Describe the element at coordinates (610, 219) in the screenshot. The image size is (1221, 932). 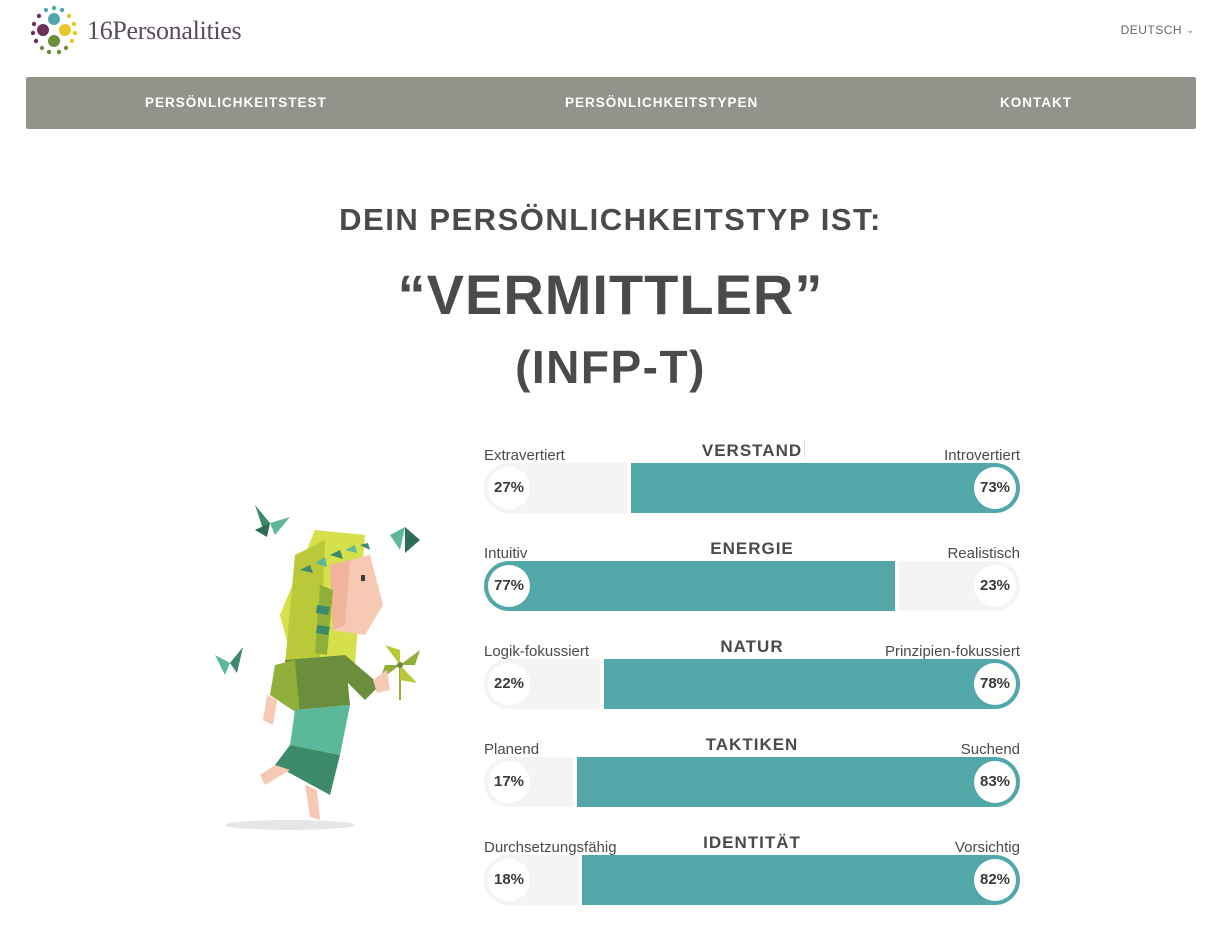
I see `result-intro: DEIN PERSÖNLICHKEITSTYP IST:` at that location.